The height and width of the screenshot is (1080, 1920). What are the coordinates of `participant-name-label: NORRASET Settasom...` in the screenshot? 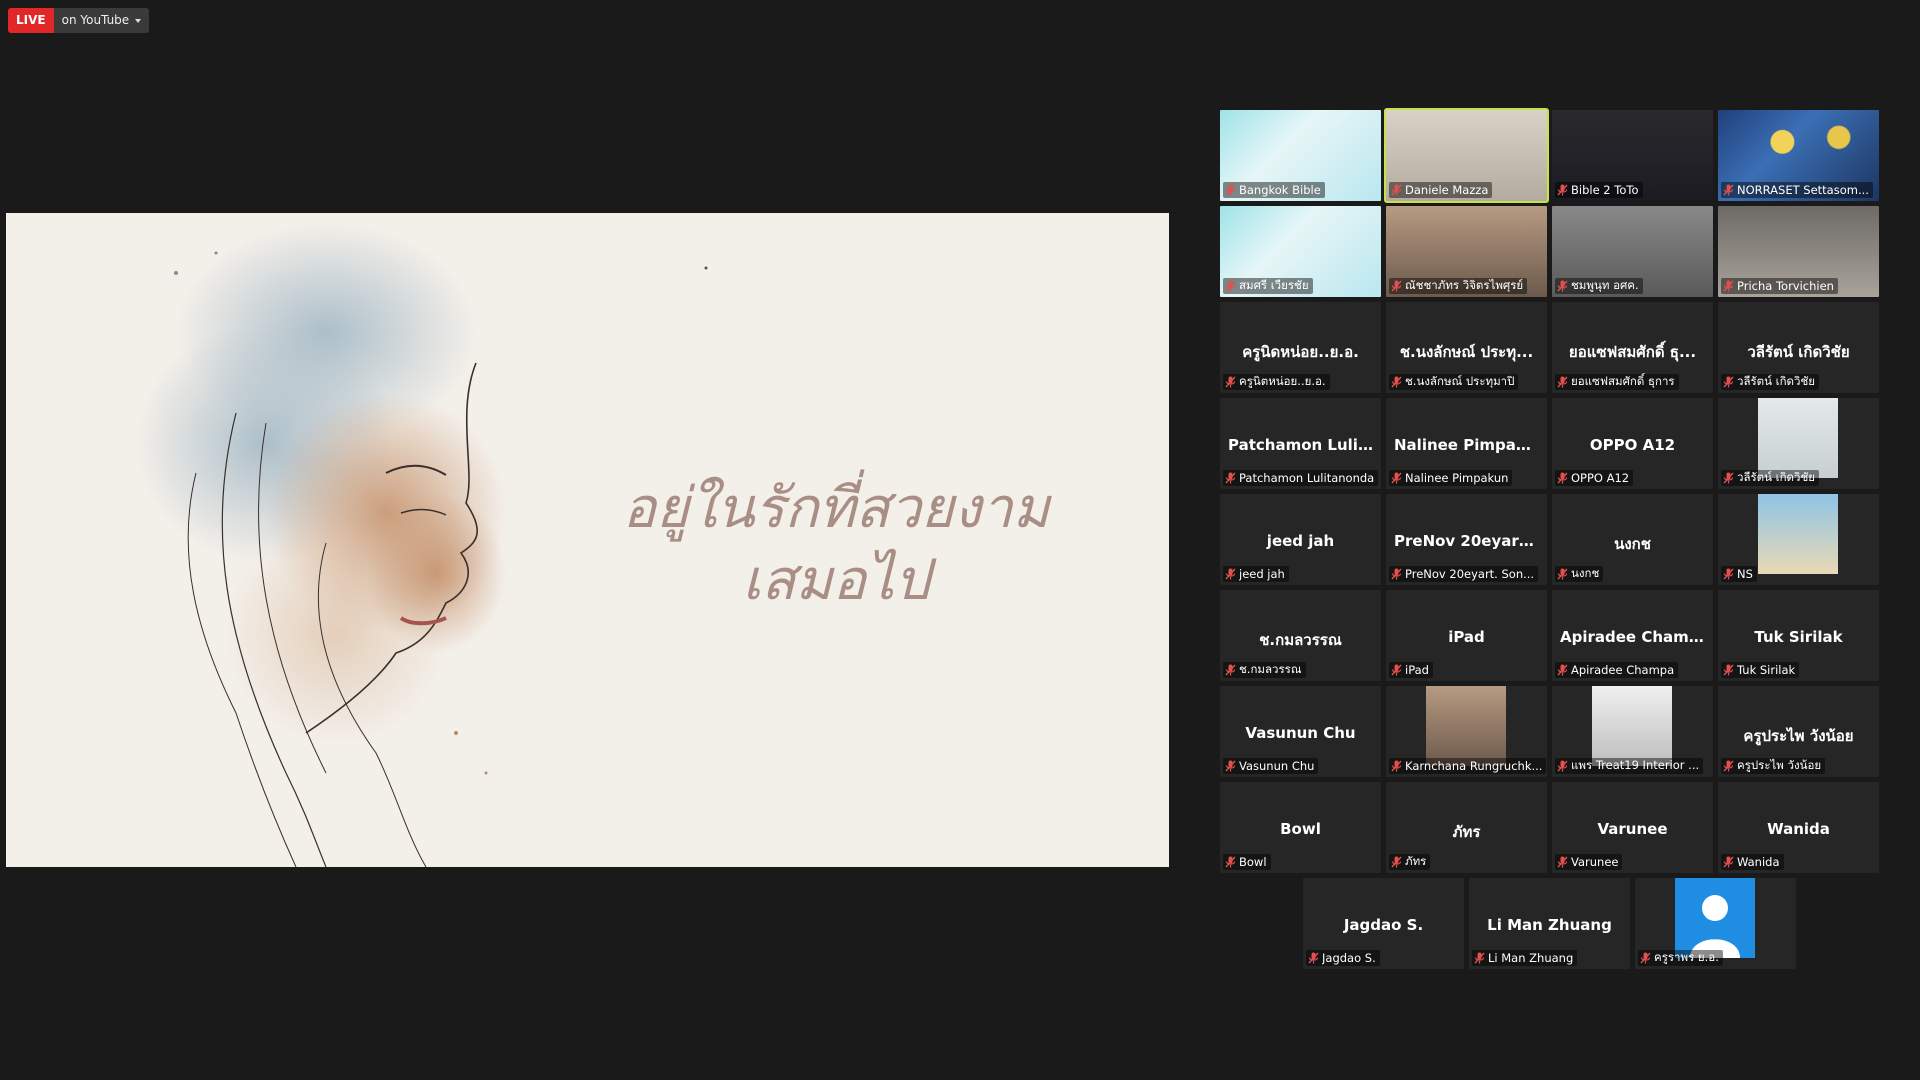 It's located at (1797, 190).